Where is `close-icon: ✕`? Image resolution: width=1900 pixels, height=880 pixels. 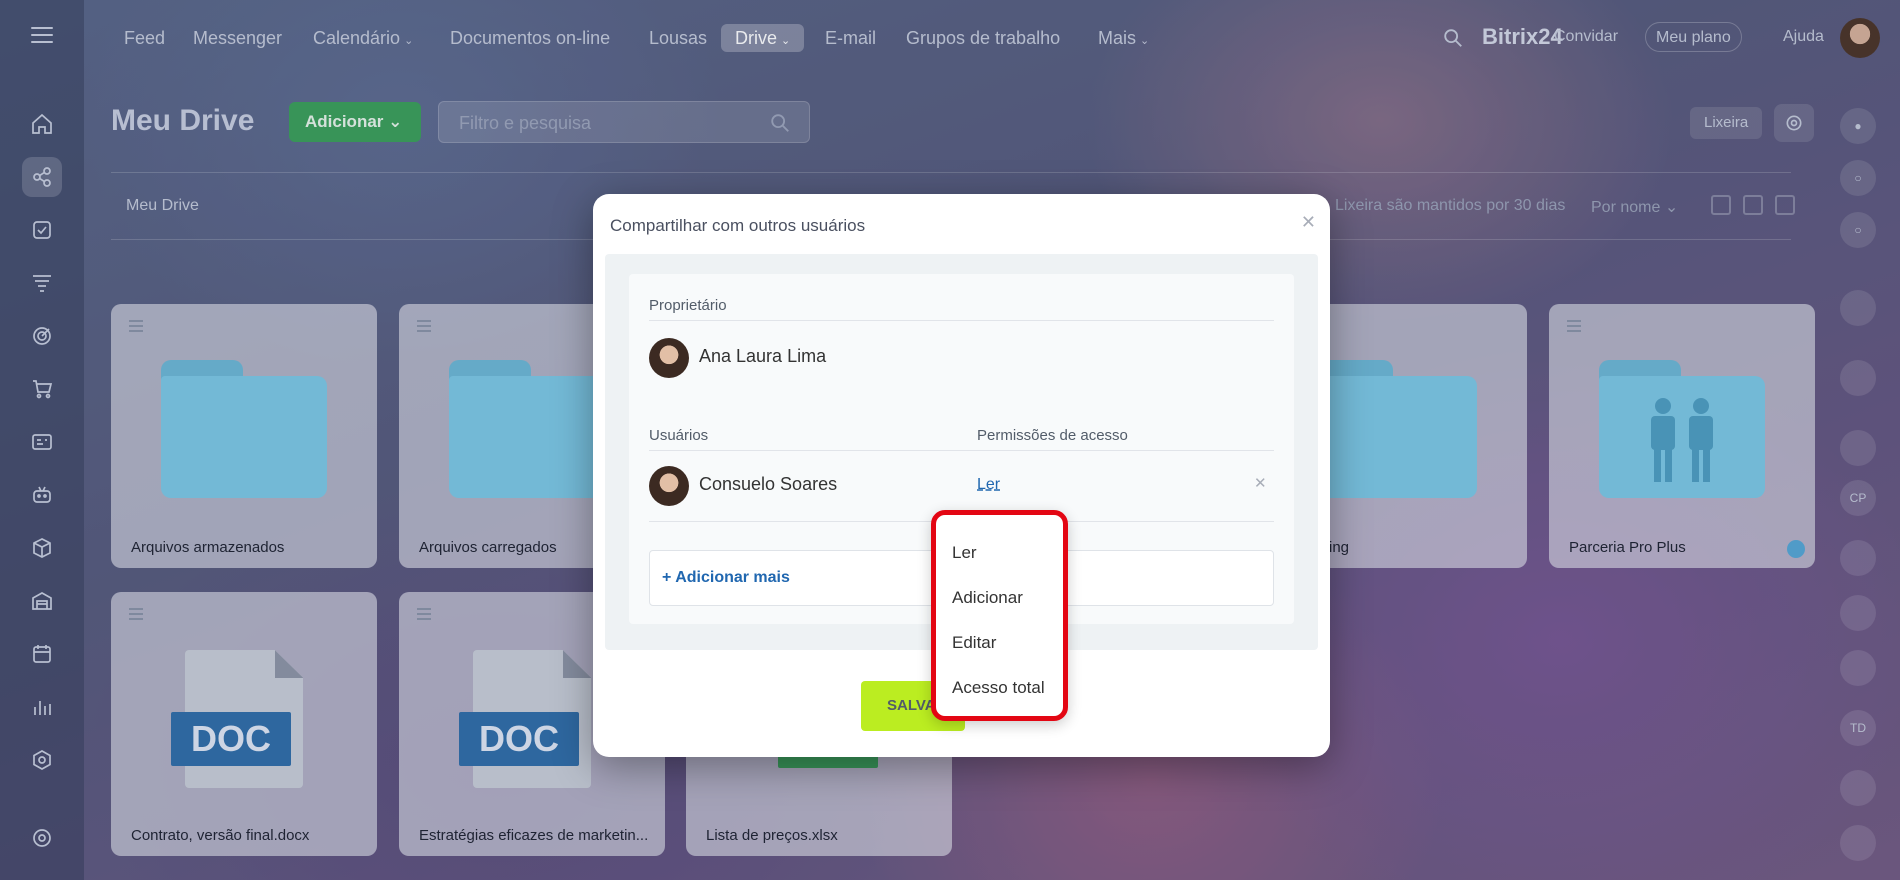 close-icon: ✕ is located at coordinates (1308, 222).